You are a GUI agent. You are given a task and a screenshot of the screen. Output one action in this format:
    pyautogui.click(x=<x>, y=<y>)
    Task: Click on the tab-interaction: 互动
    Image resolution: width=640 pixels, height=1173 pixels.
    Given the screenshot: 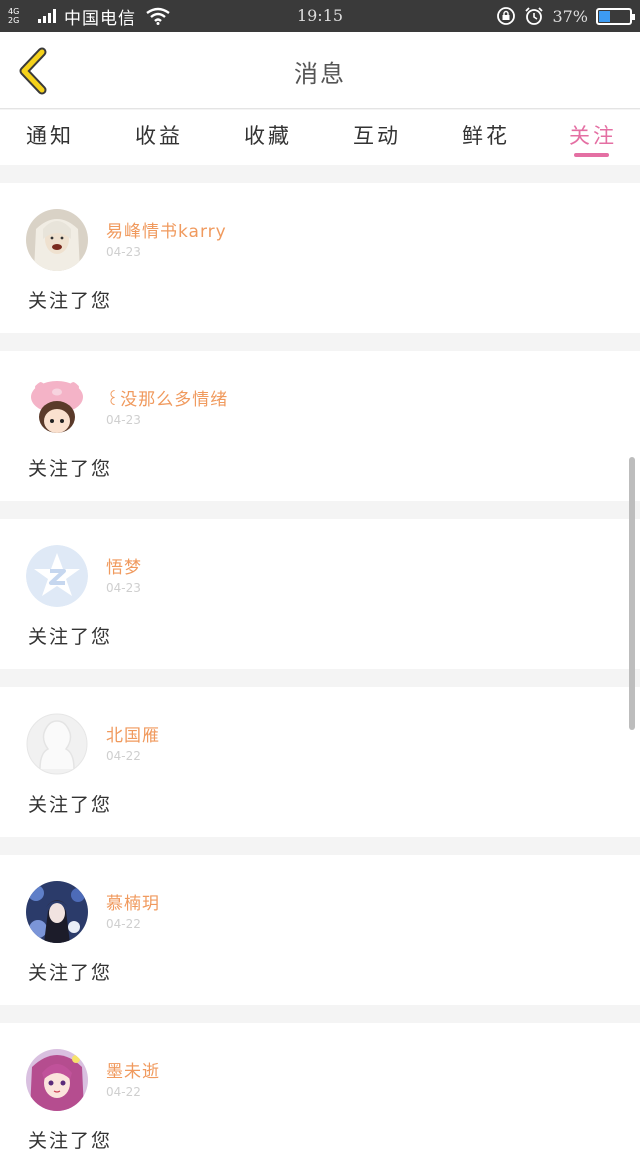 What is the action you would take?
    pyautogui.click(x=377, y=135)
    